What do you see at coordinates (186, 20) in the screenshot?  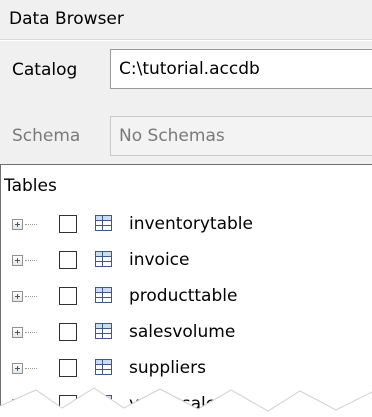 I see `panel-title-bar: Data Browser` at bounding box center [186, 20].